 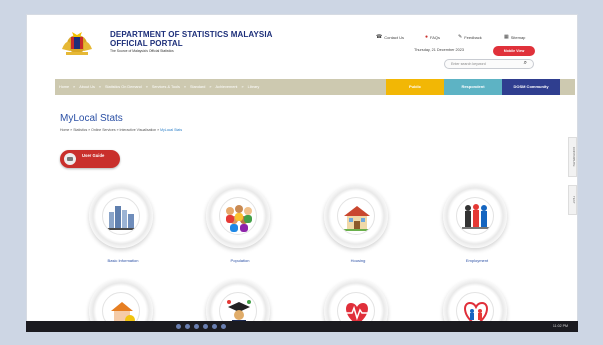 What do you see at coordinates (531, 87) in the screenshot?
I see `tab-dosm-community: DOSM Community` at bounding box center [531, 87].